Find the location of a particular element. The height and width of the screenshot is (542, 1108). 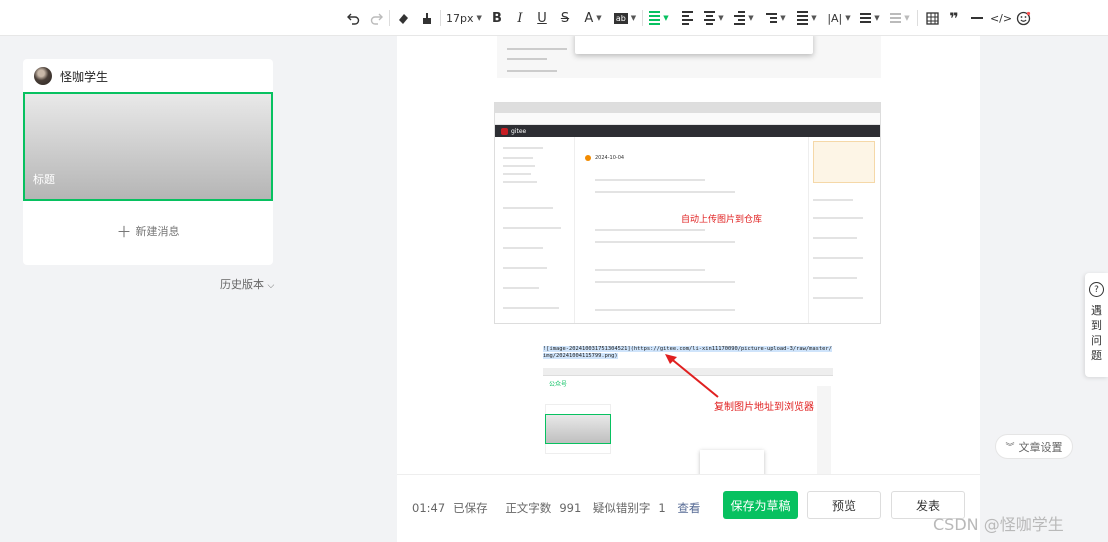

table-icon is located at coordinates (932, 18).